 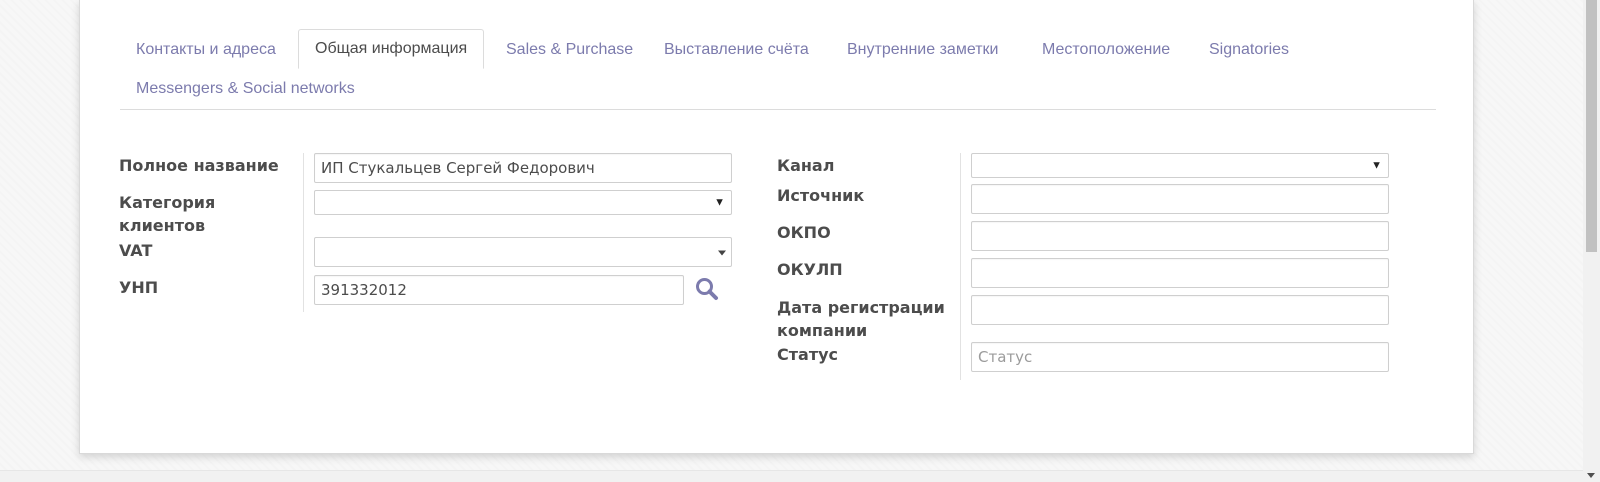 What do you see at coordinates (1180, 273) in the screenshot?
I see `okulp-input` at bounding box center [1180, 273].